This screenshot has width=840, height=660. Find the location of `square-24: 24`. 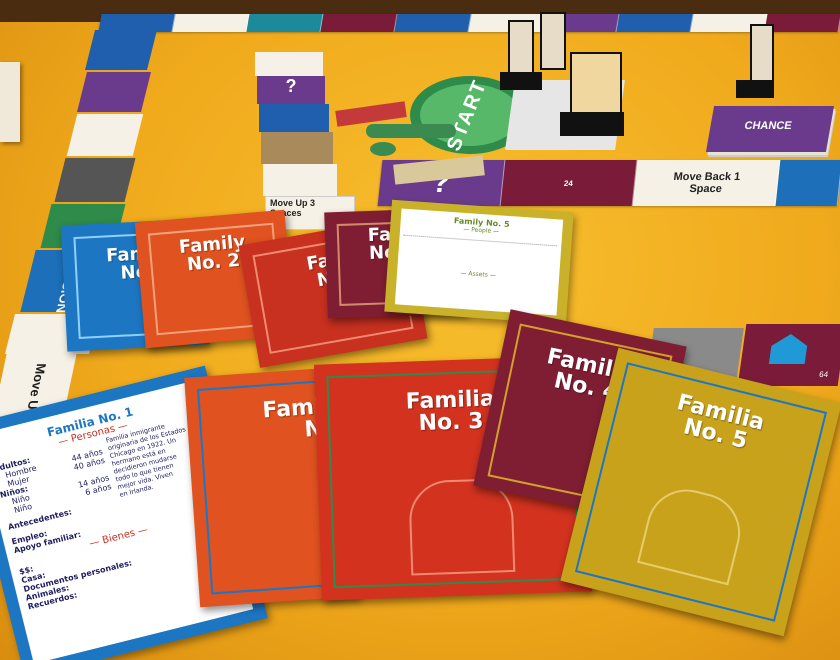

square-24: 24 is located at coordinates (568, 183).